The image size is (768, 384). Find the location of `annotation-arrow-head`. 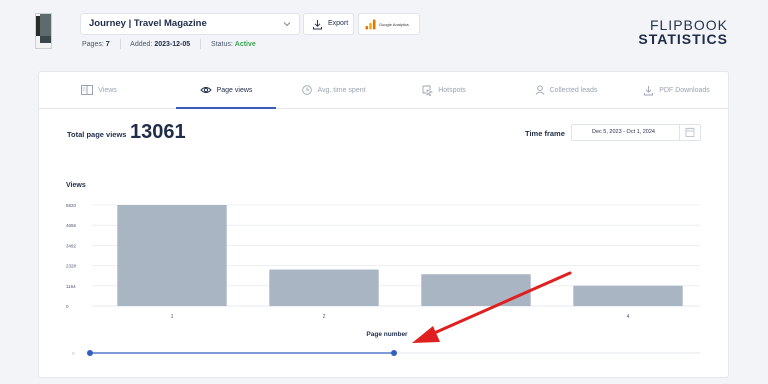

annotation-arrow-head is located at coordinates (426, 334).